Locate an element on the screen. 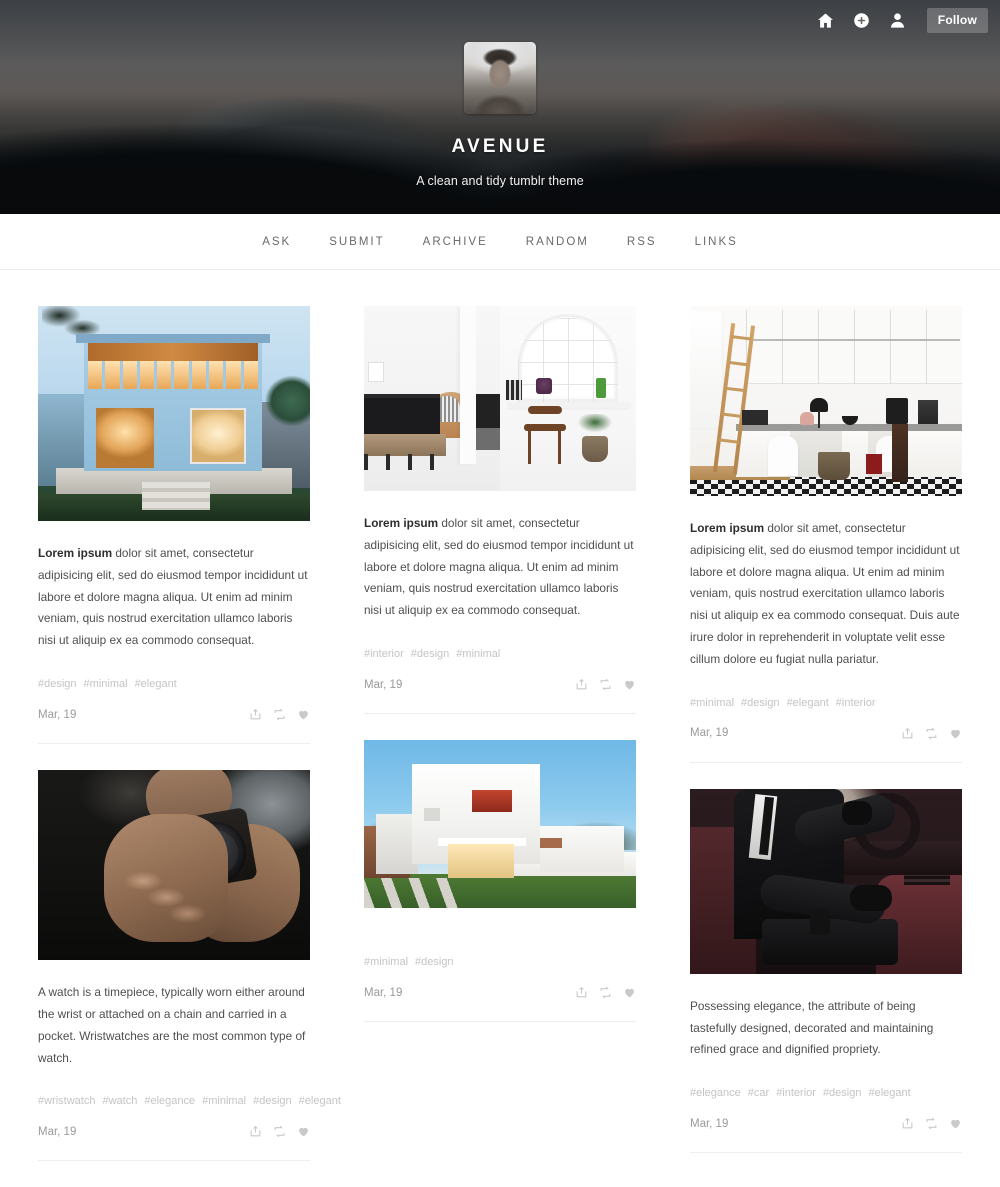  post-tags: #interior #design #minimal is located at coordinates (500, 654).